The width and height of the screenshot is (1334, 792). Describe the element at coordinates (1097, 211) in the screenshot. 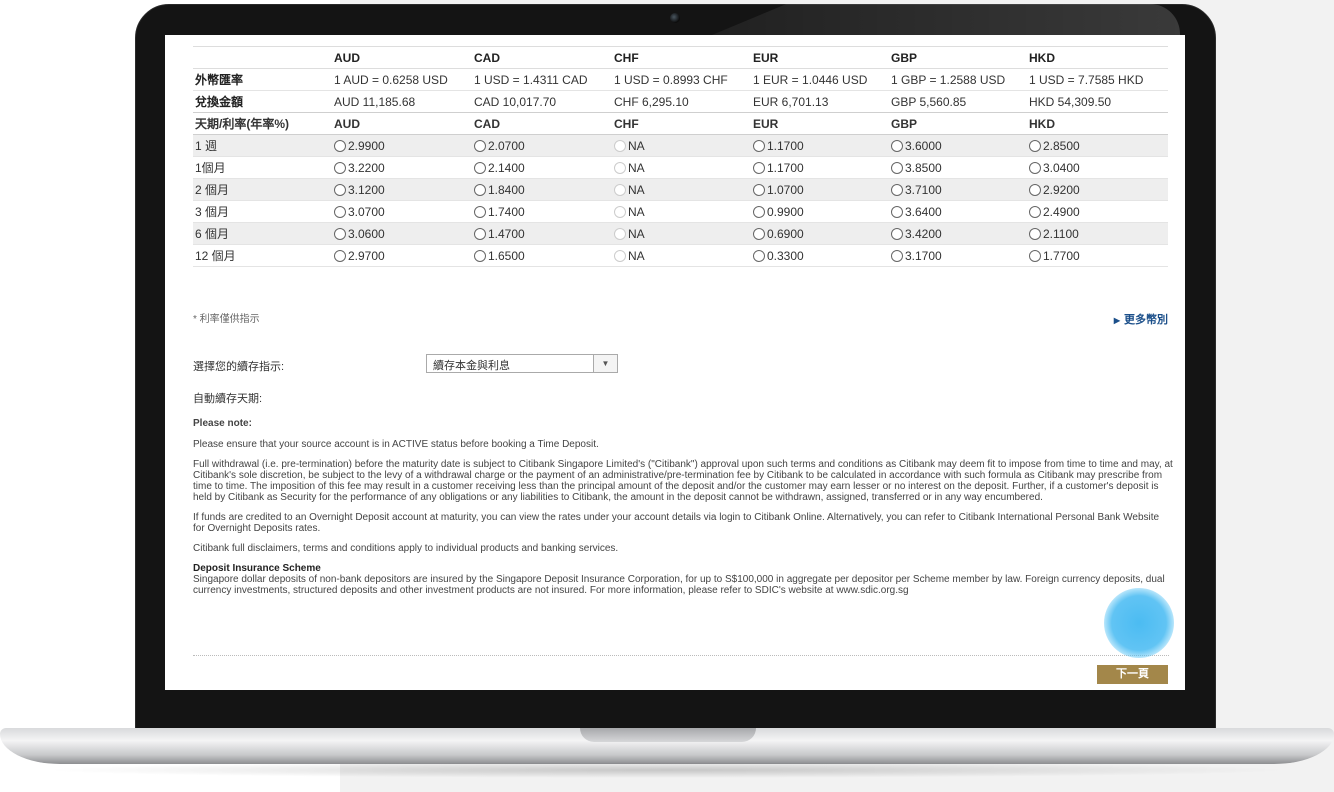

I see `rate-option: 2.4900` at that location.